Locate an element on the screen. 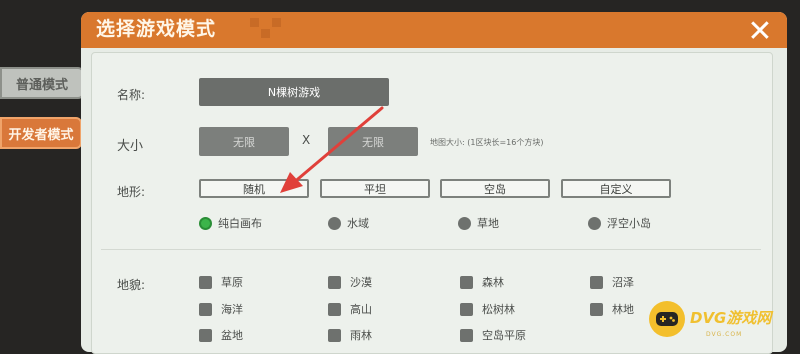 Image resolution: width=800 pixels, height=354 pixels. landform-desert: 沙漠 is located at coordinates (350, 282).